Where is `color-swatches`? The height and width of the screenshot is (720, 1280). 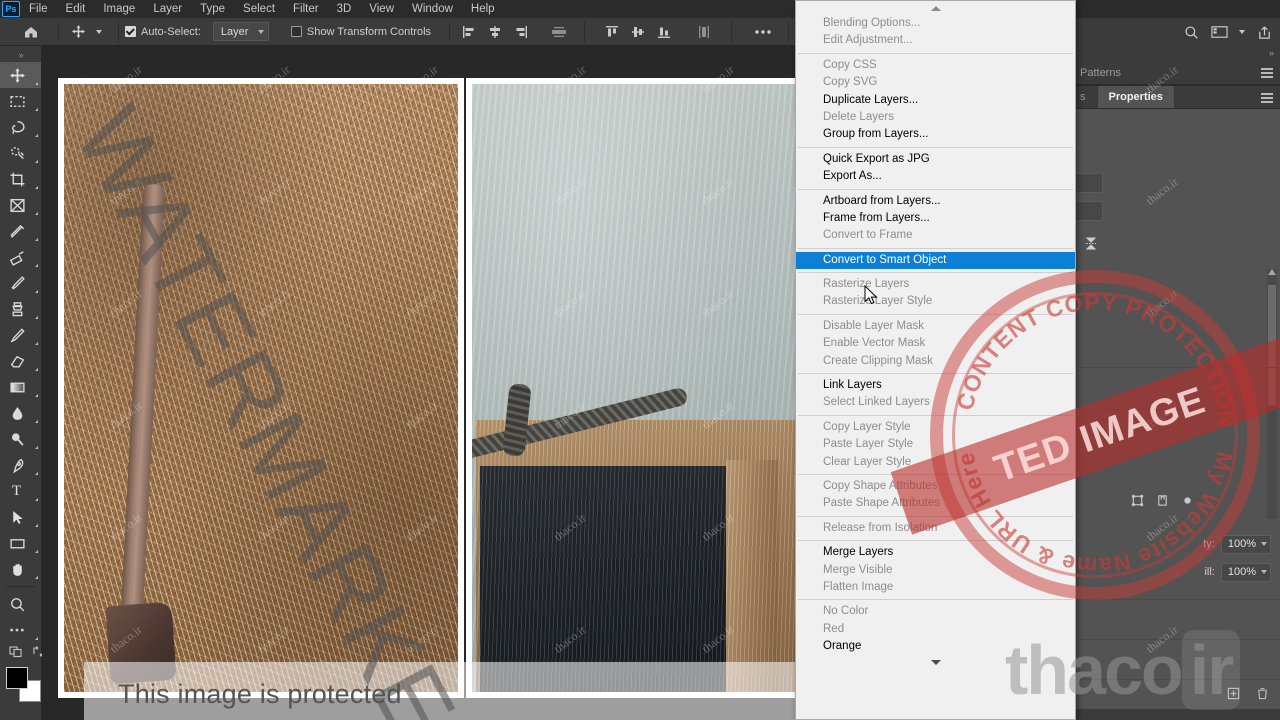
color-swatches is located at coordinates (23, 689).